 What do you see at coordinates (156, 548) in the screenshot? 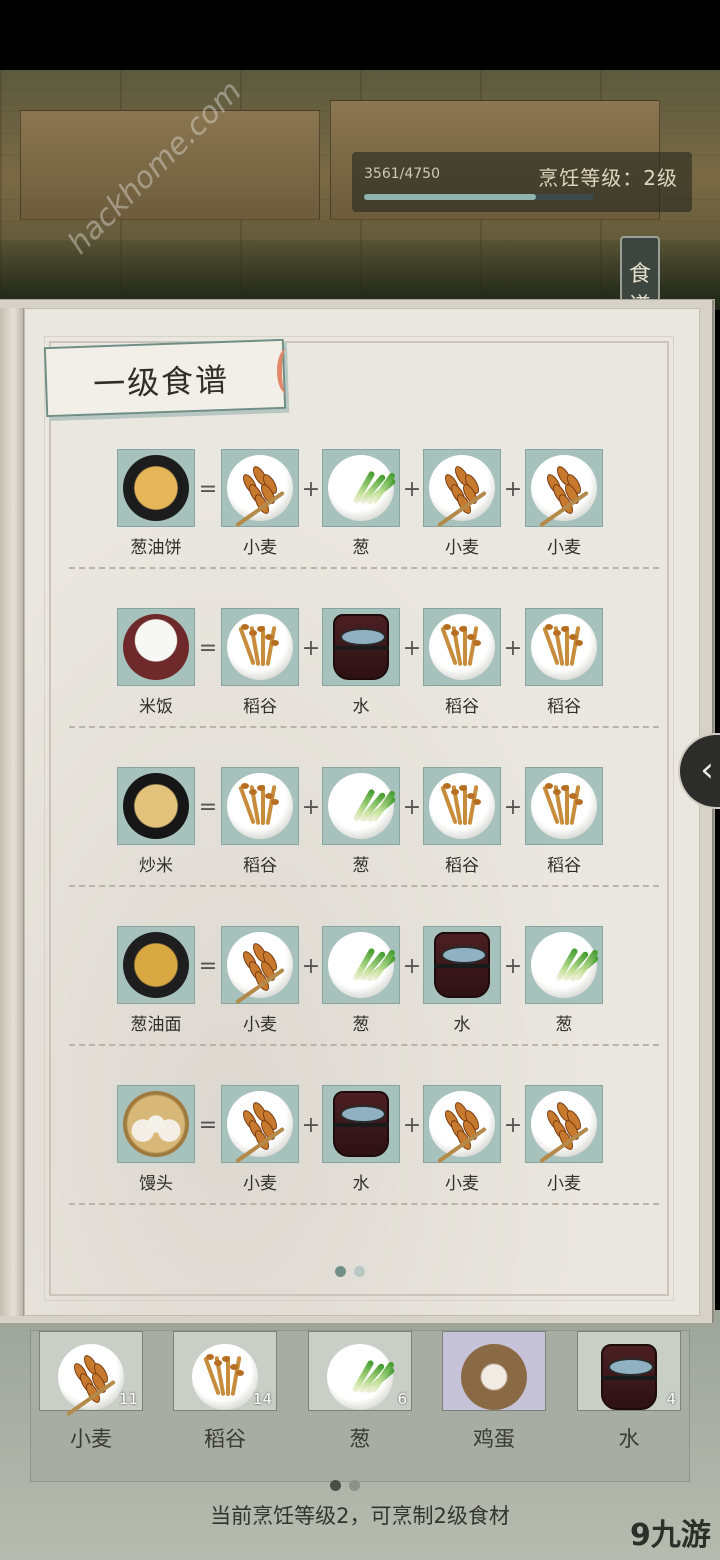
I see `dish-name: 葱油饼` at bounding box center [156, 548].